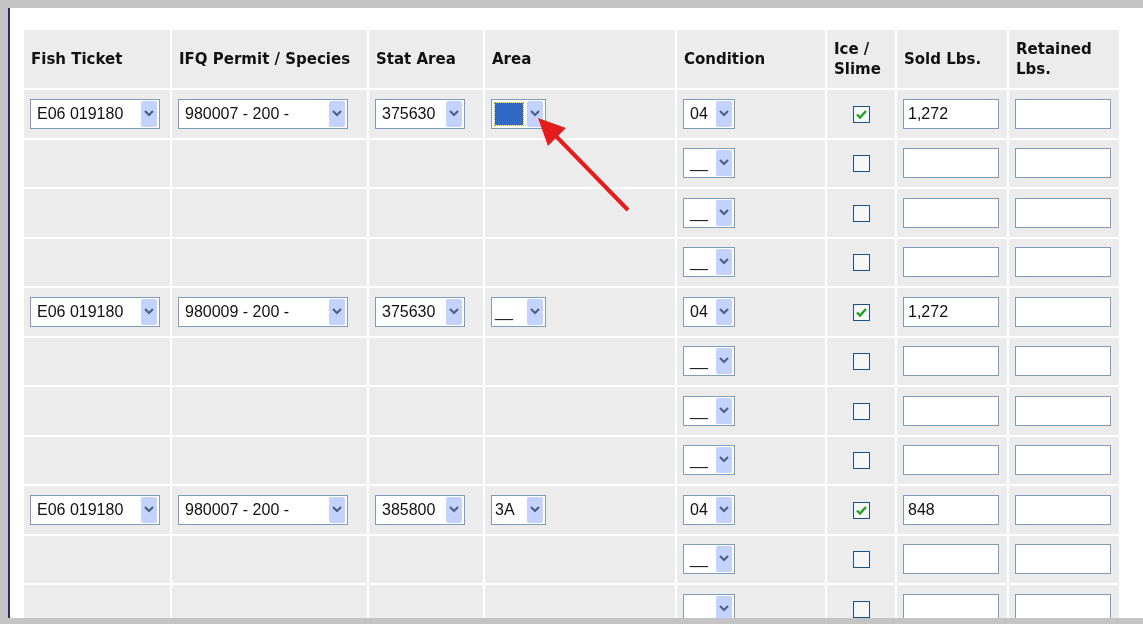 This screenshot has width=1143, height=624. Describe the element at coordinates (951, 509) in the screenshot. I see `input-field: 848` at that location.